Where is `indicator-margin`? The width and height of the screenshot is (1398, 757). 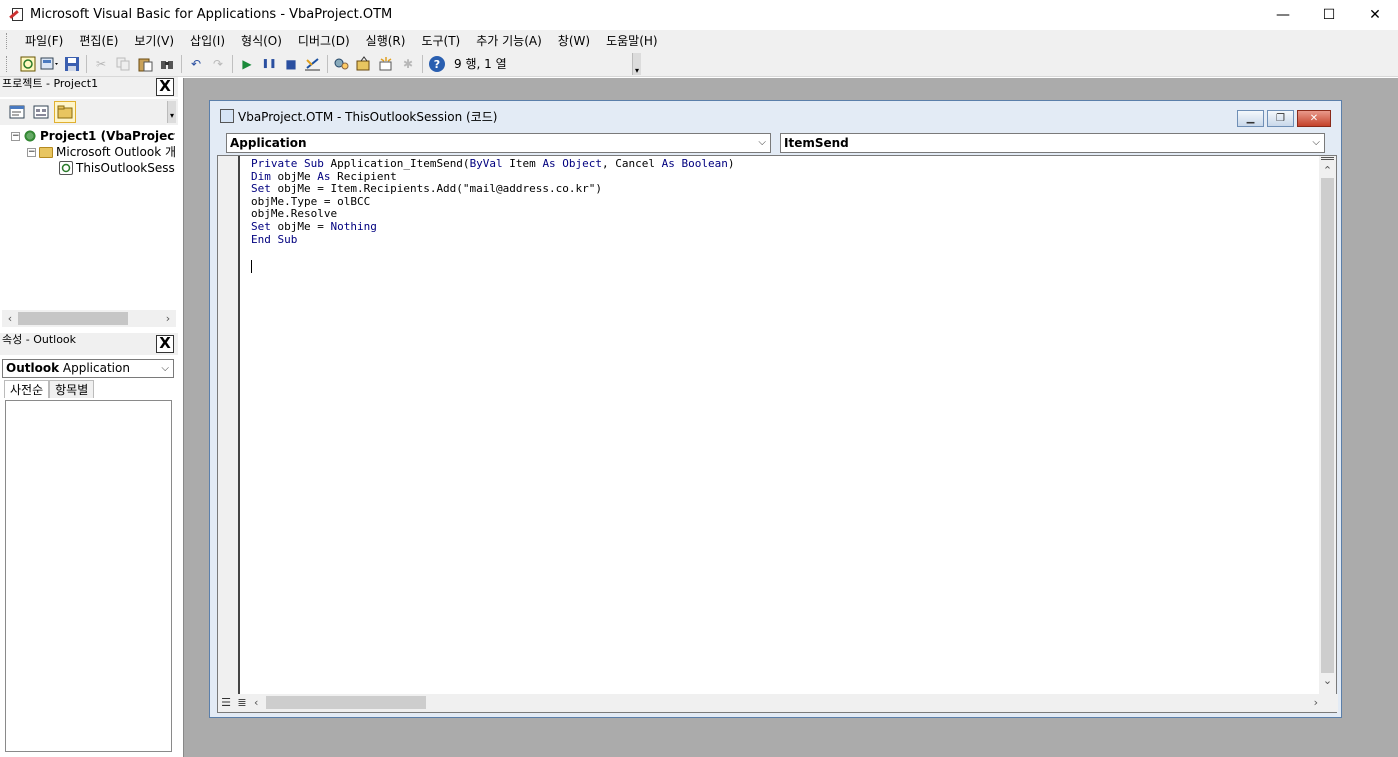
indicator-margin is located at coordinates (229, 425).